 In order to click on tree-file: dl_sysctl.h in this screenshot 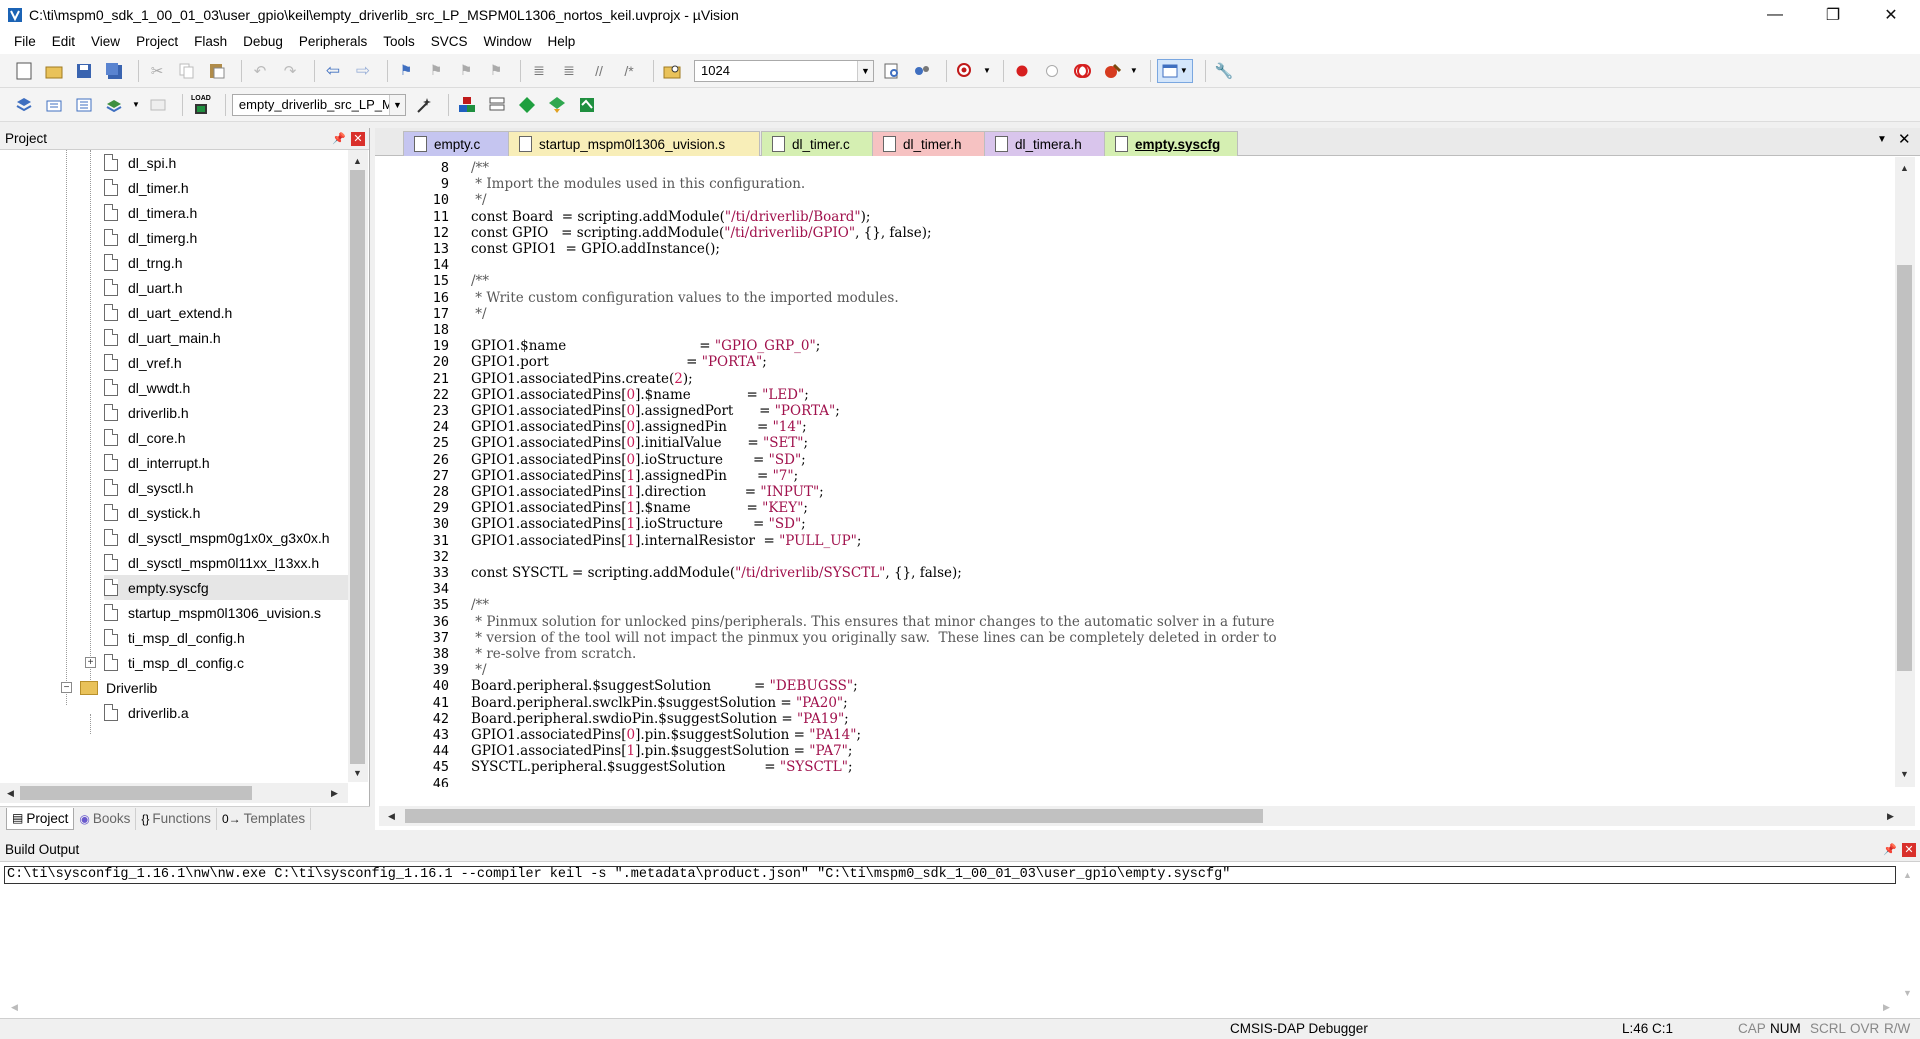, I will do `click(148, 487)`.